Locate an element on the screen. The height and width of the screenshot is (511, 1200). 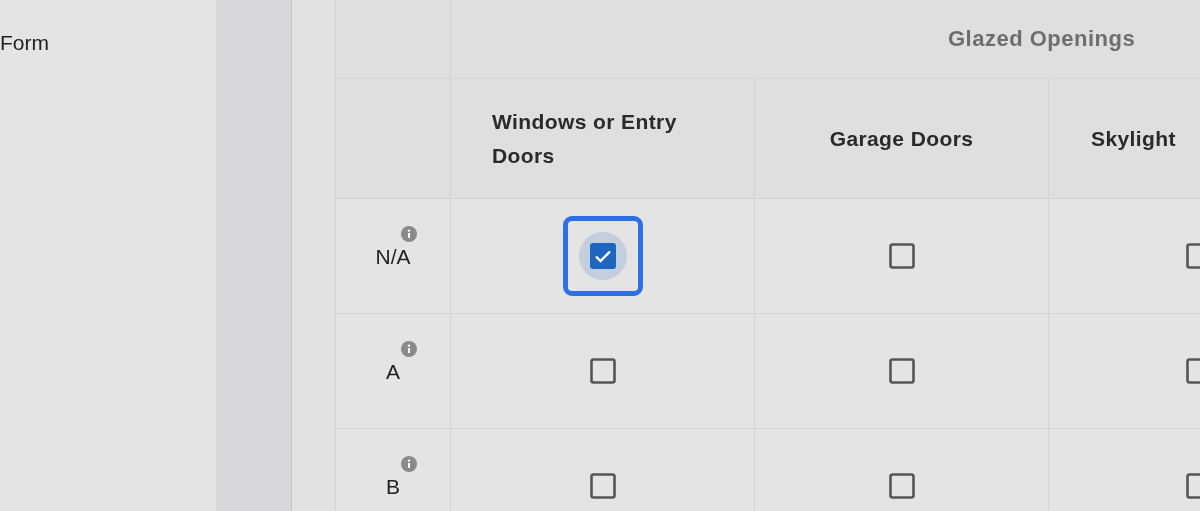
column-header: Skylight is located at coordinates (1124, 139).